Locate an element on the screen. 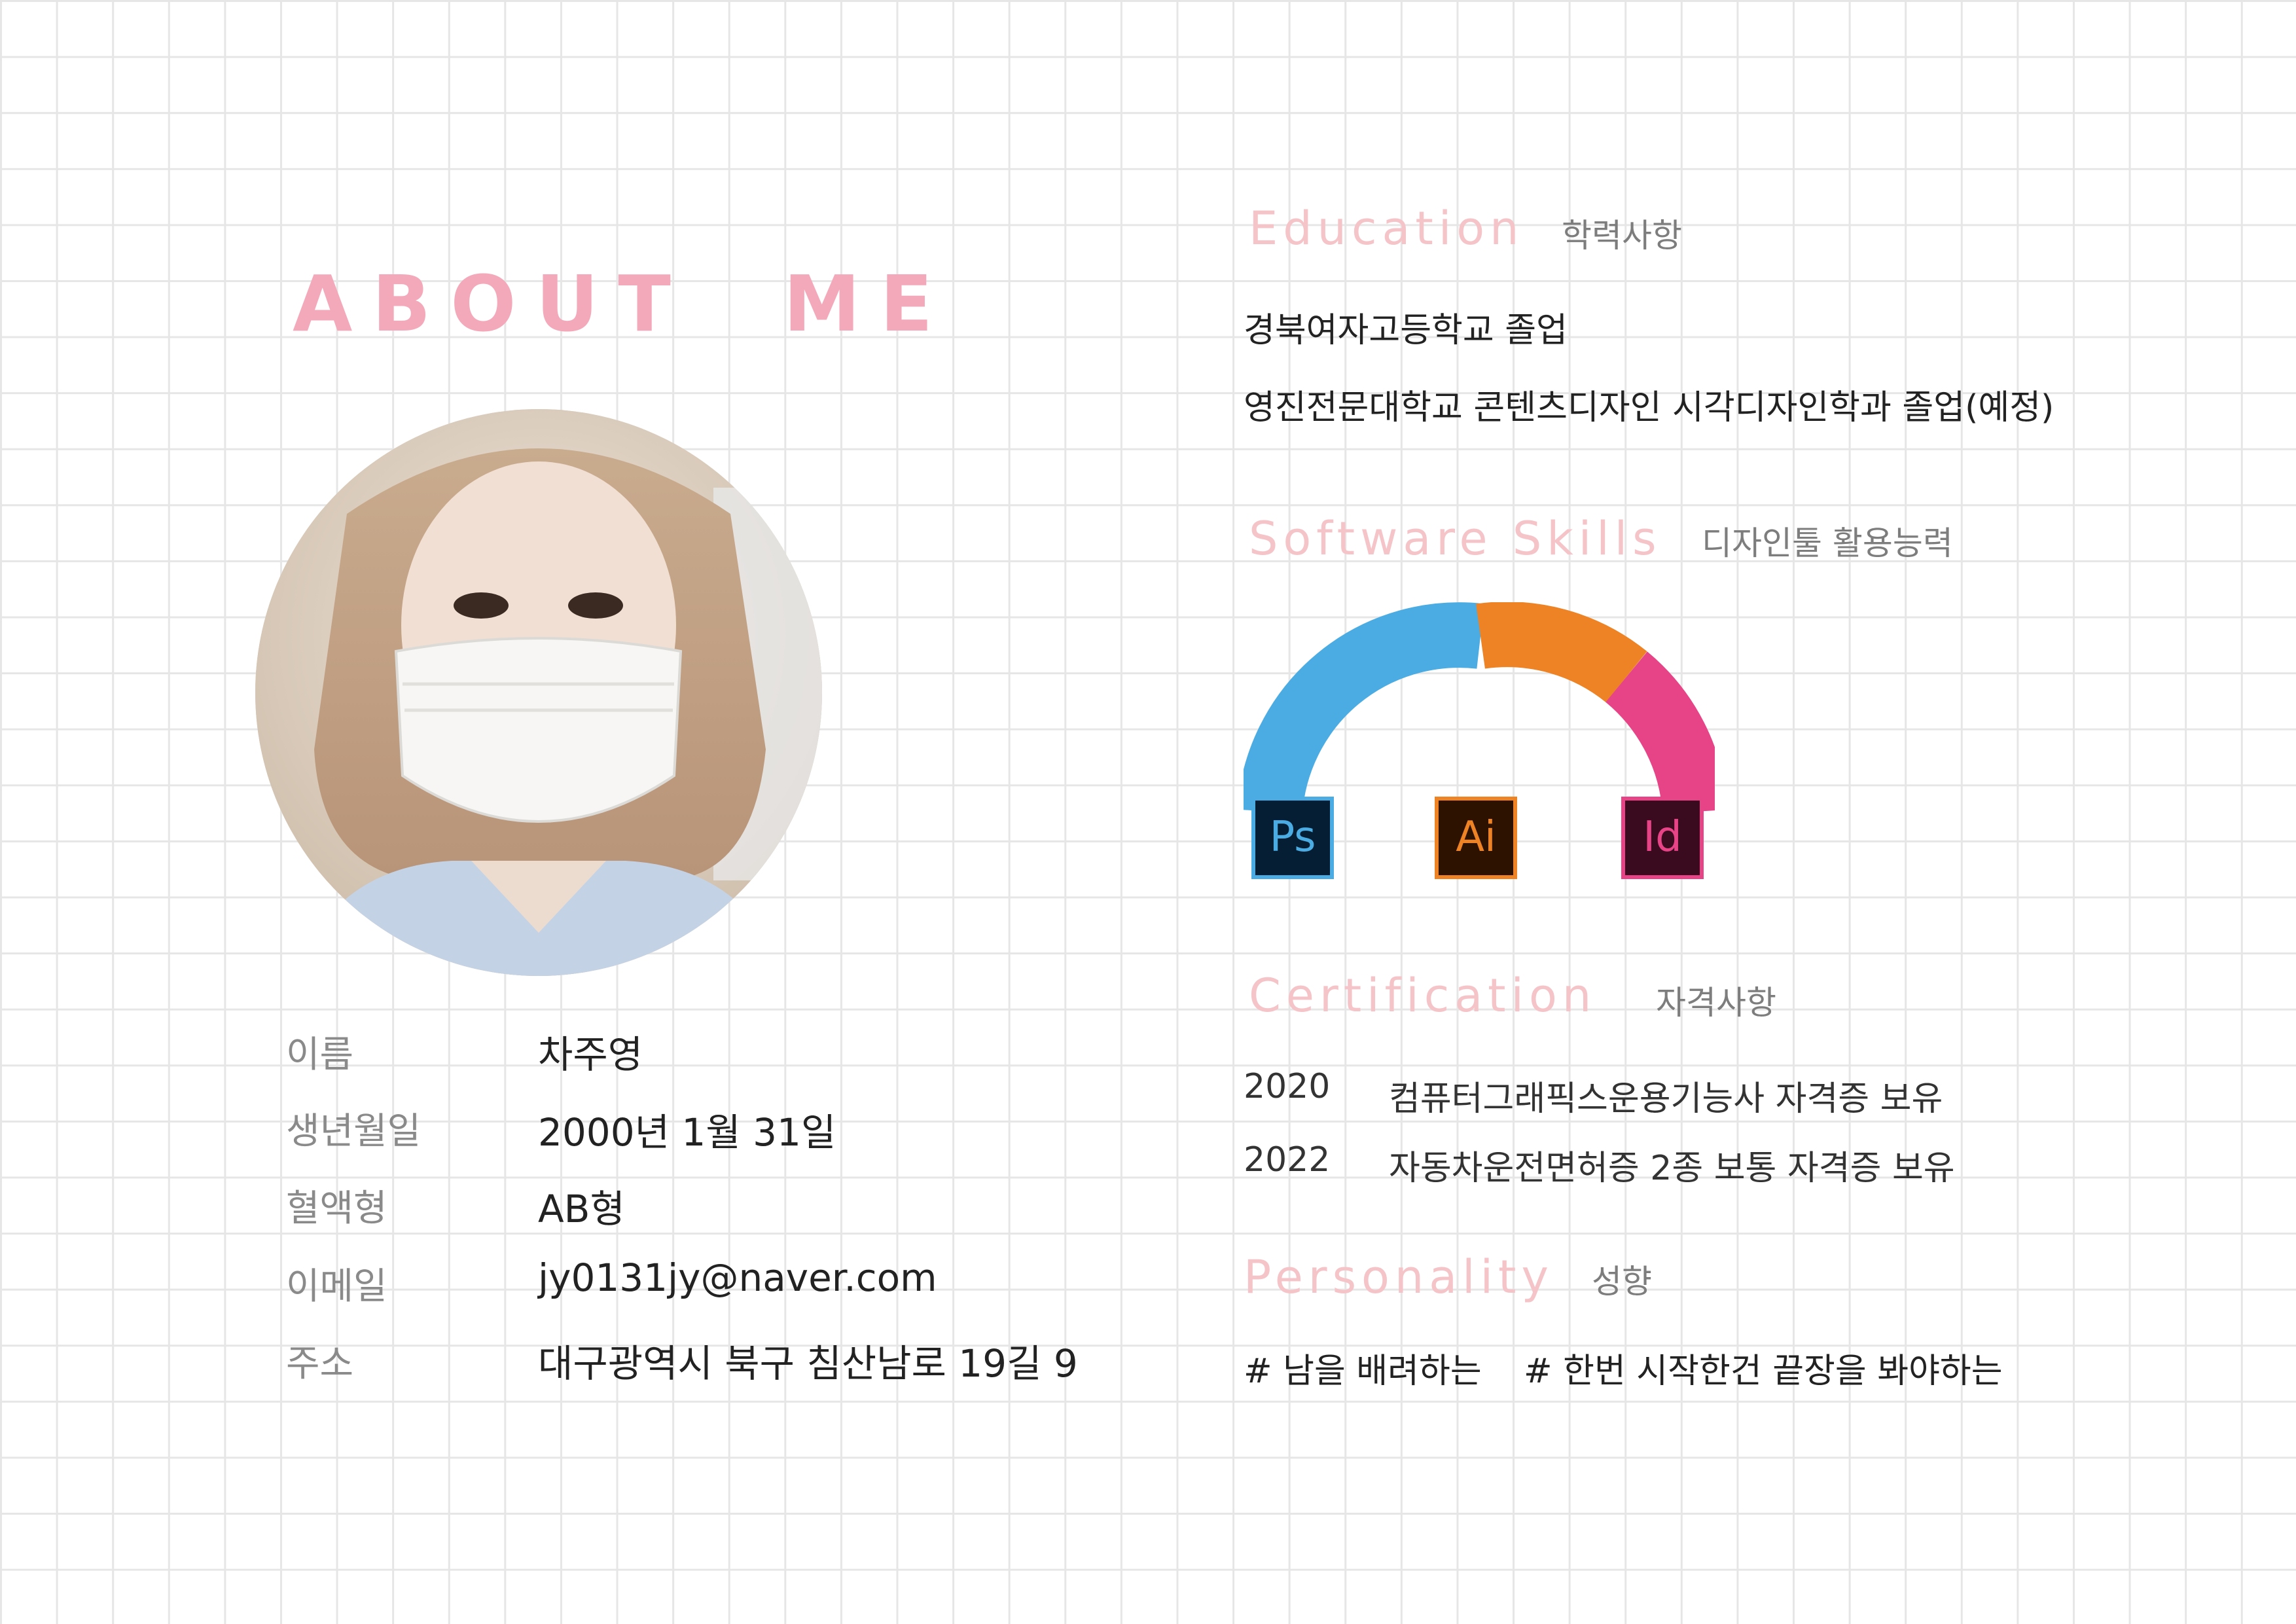 This screenshot has height=1624, width=2296. about-me-title: ABOUT ME is located at coordinates (623, 304).